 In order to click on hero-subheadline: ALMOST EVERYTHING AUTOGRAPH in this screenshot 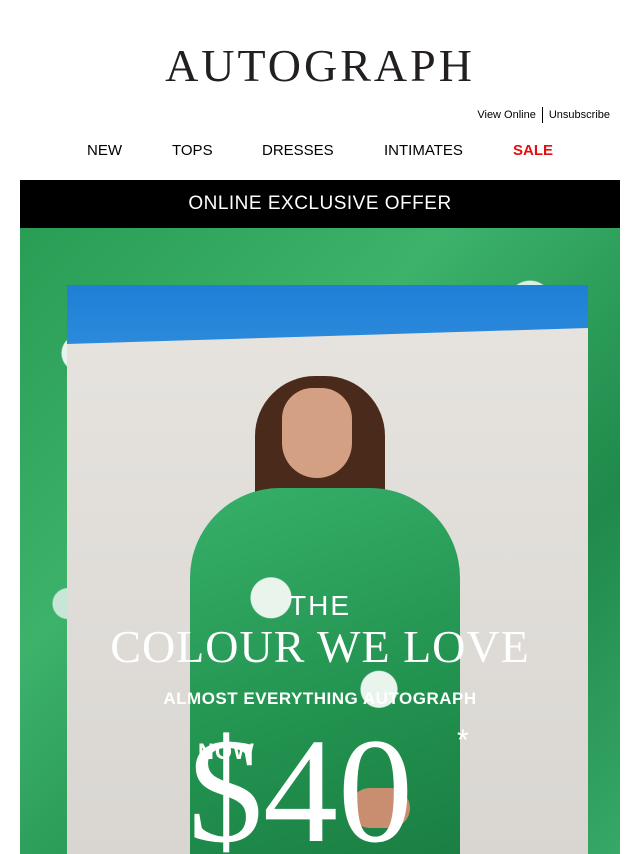, I will do `click(320, 698)`.